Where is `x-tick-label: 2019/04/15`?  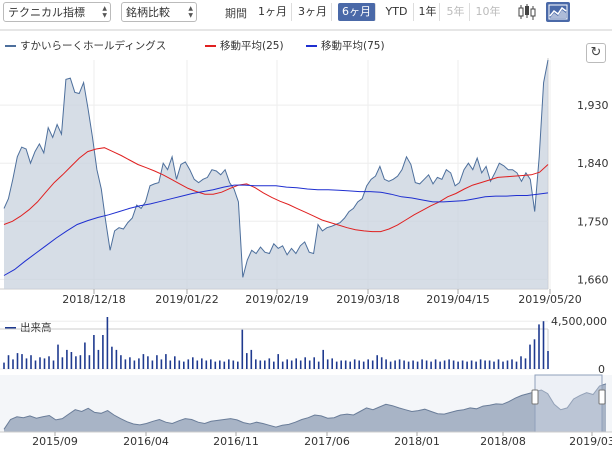
x-tick-label: 2019/04/15 is located at coordinates (457, 299).